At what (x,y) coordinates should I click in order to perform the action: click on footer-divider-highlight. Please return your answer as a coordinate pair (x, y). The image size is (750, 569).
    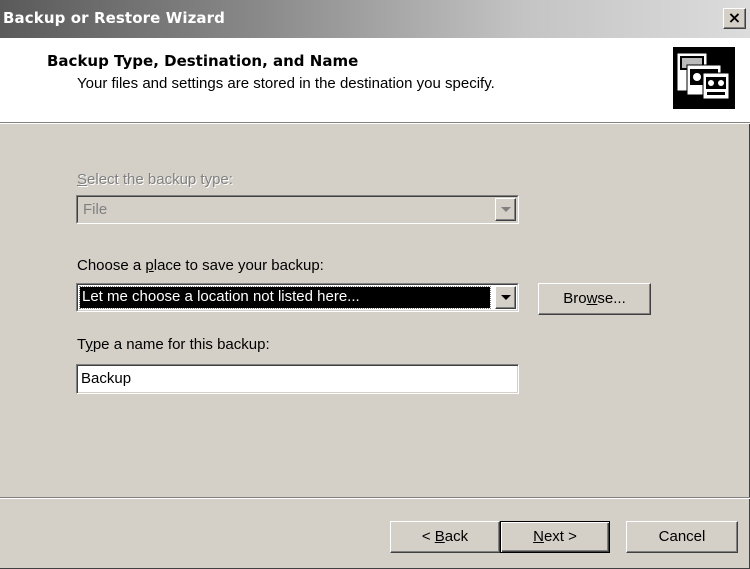
    Looking at the image, I should click on (375, 498).